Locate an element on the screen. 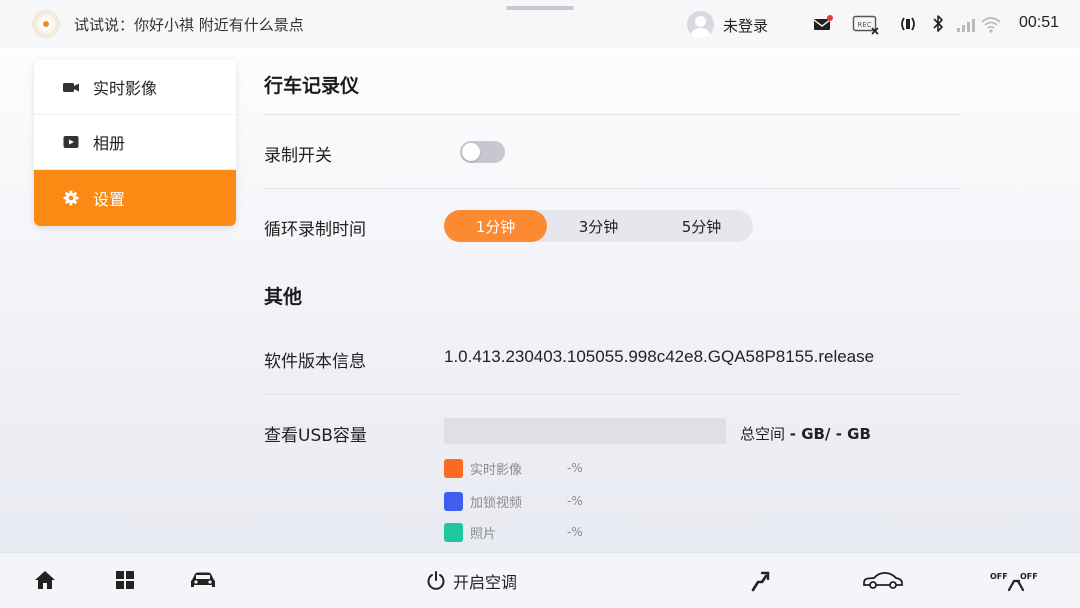 Image resolution: width=1080 pixels, height=608 pixels. home-icon is located at coordinates (45, 580).